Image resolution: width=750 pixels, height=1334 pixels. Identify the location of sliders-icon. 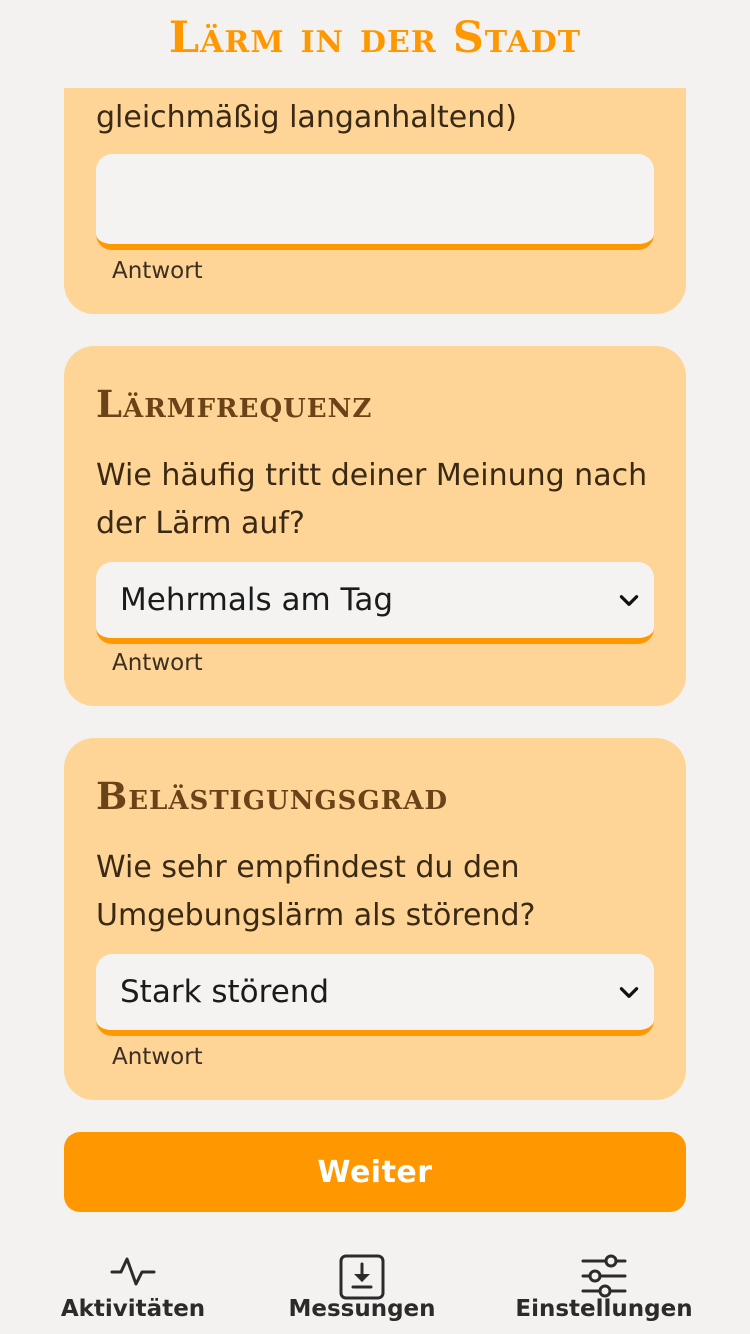
(604, 1276).